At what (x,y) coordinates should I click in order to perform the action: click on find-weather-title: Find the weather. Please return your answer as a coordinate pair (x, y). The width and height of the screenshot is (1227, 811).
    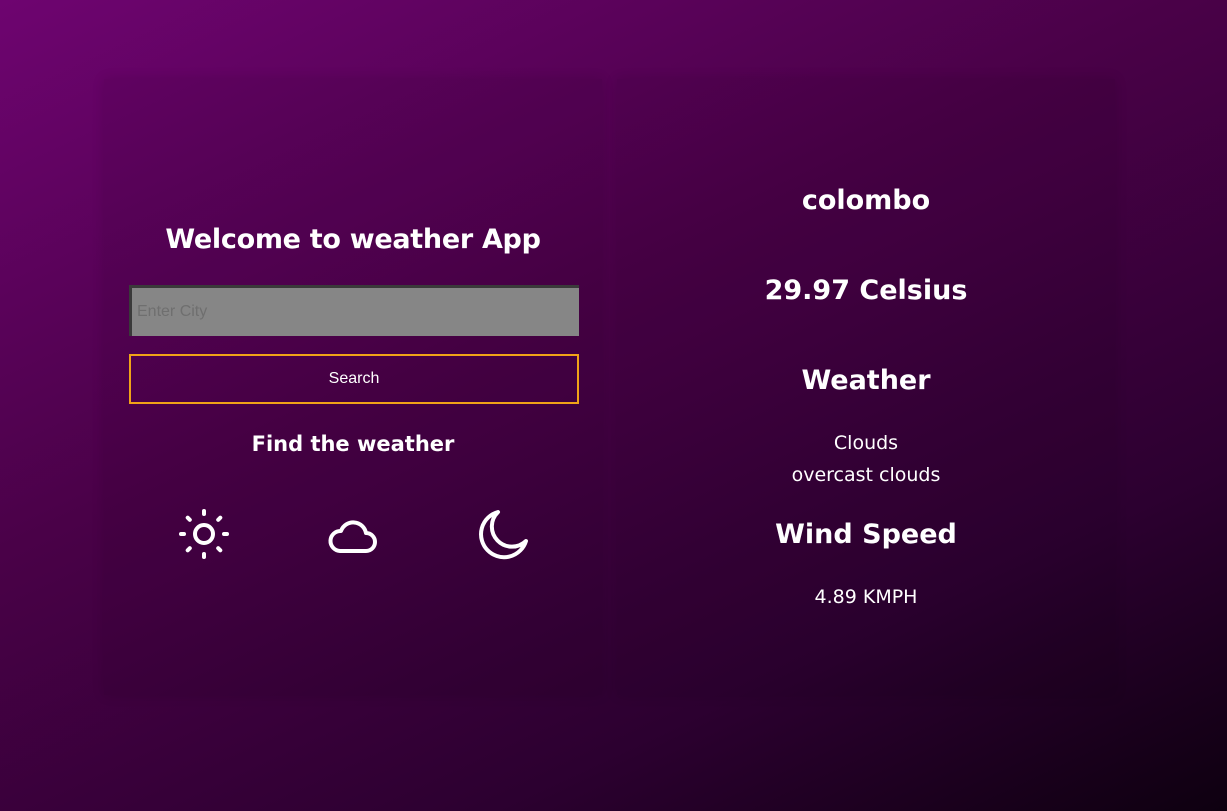
    Looking at the image, I should click on (353, 444).